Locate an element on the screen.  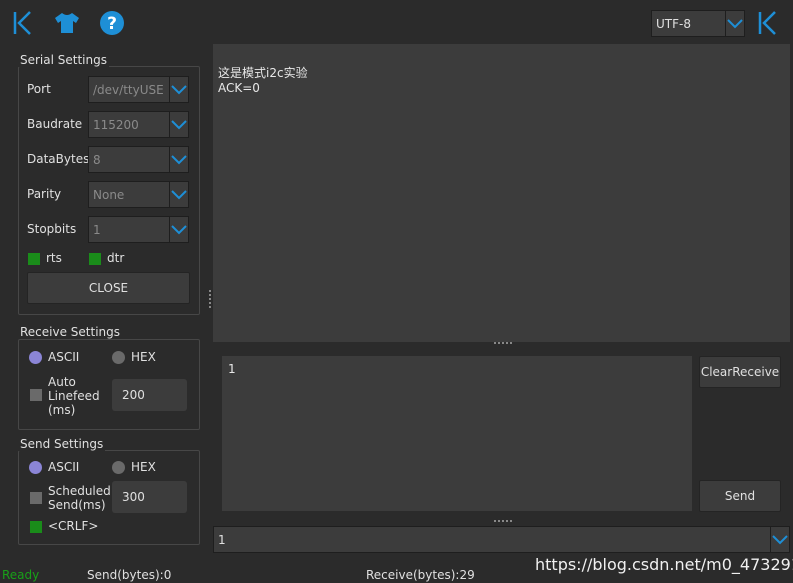
port-select: /dev/ttyUSE is located at coordinates (138, 89).